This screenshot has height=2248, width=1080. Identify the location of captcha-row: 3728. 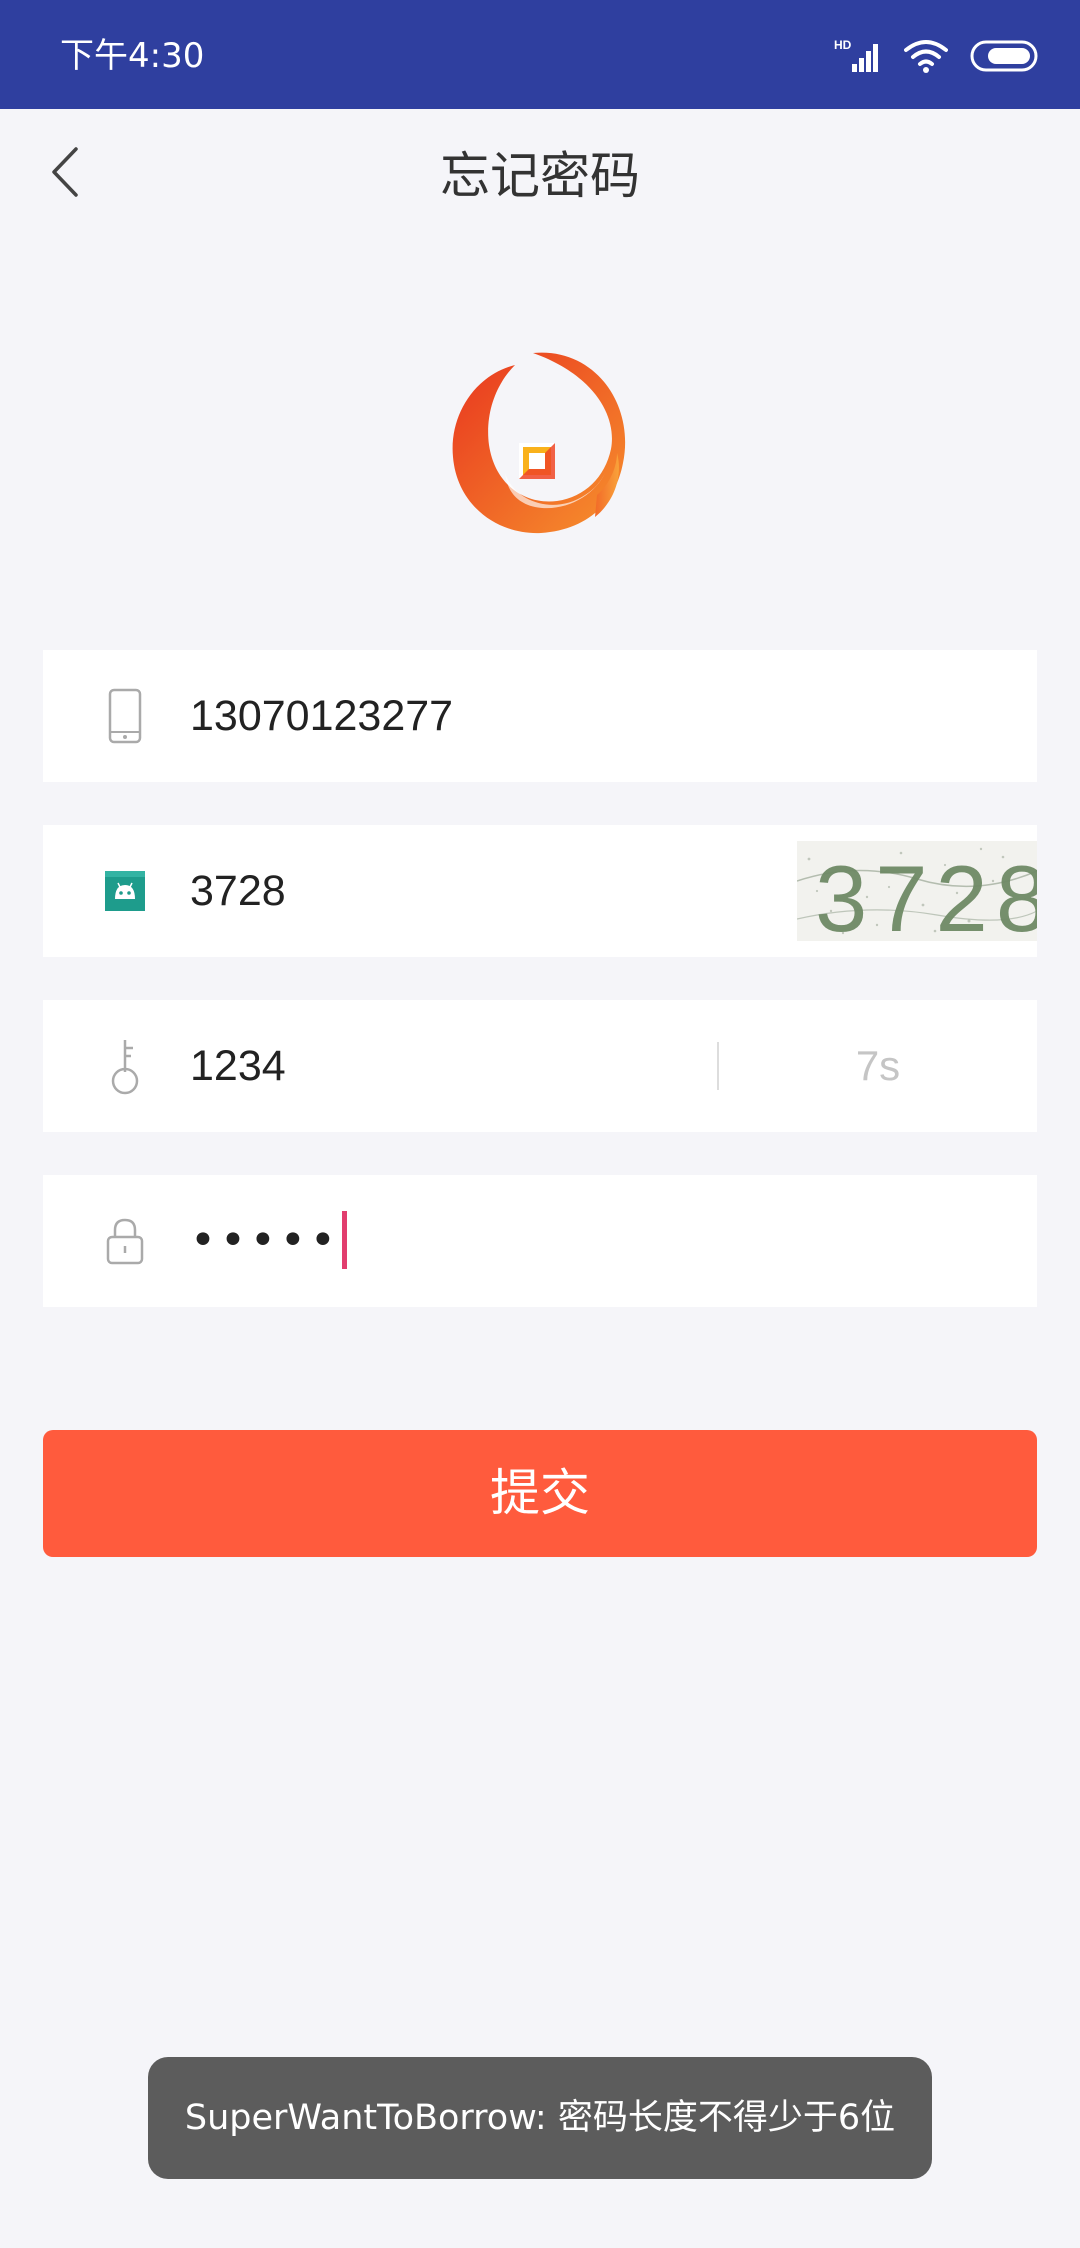
(540, 891).